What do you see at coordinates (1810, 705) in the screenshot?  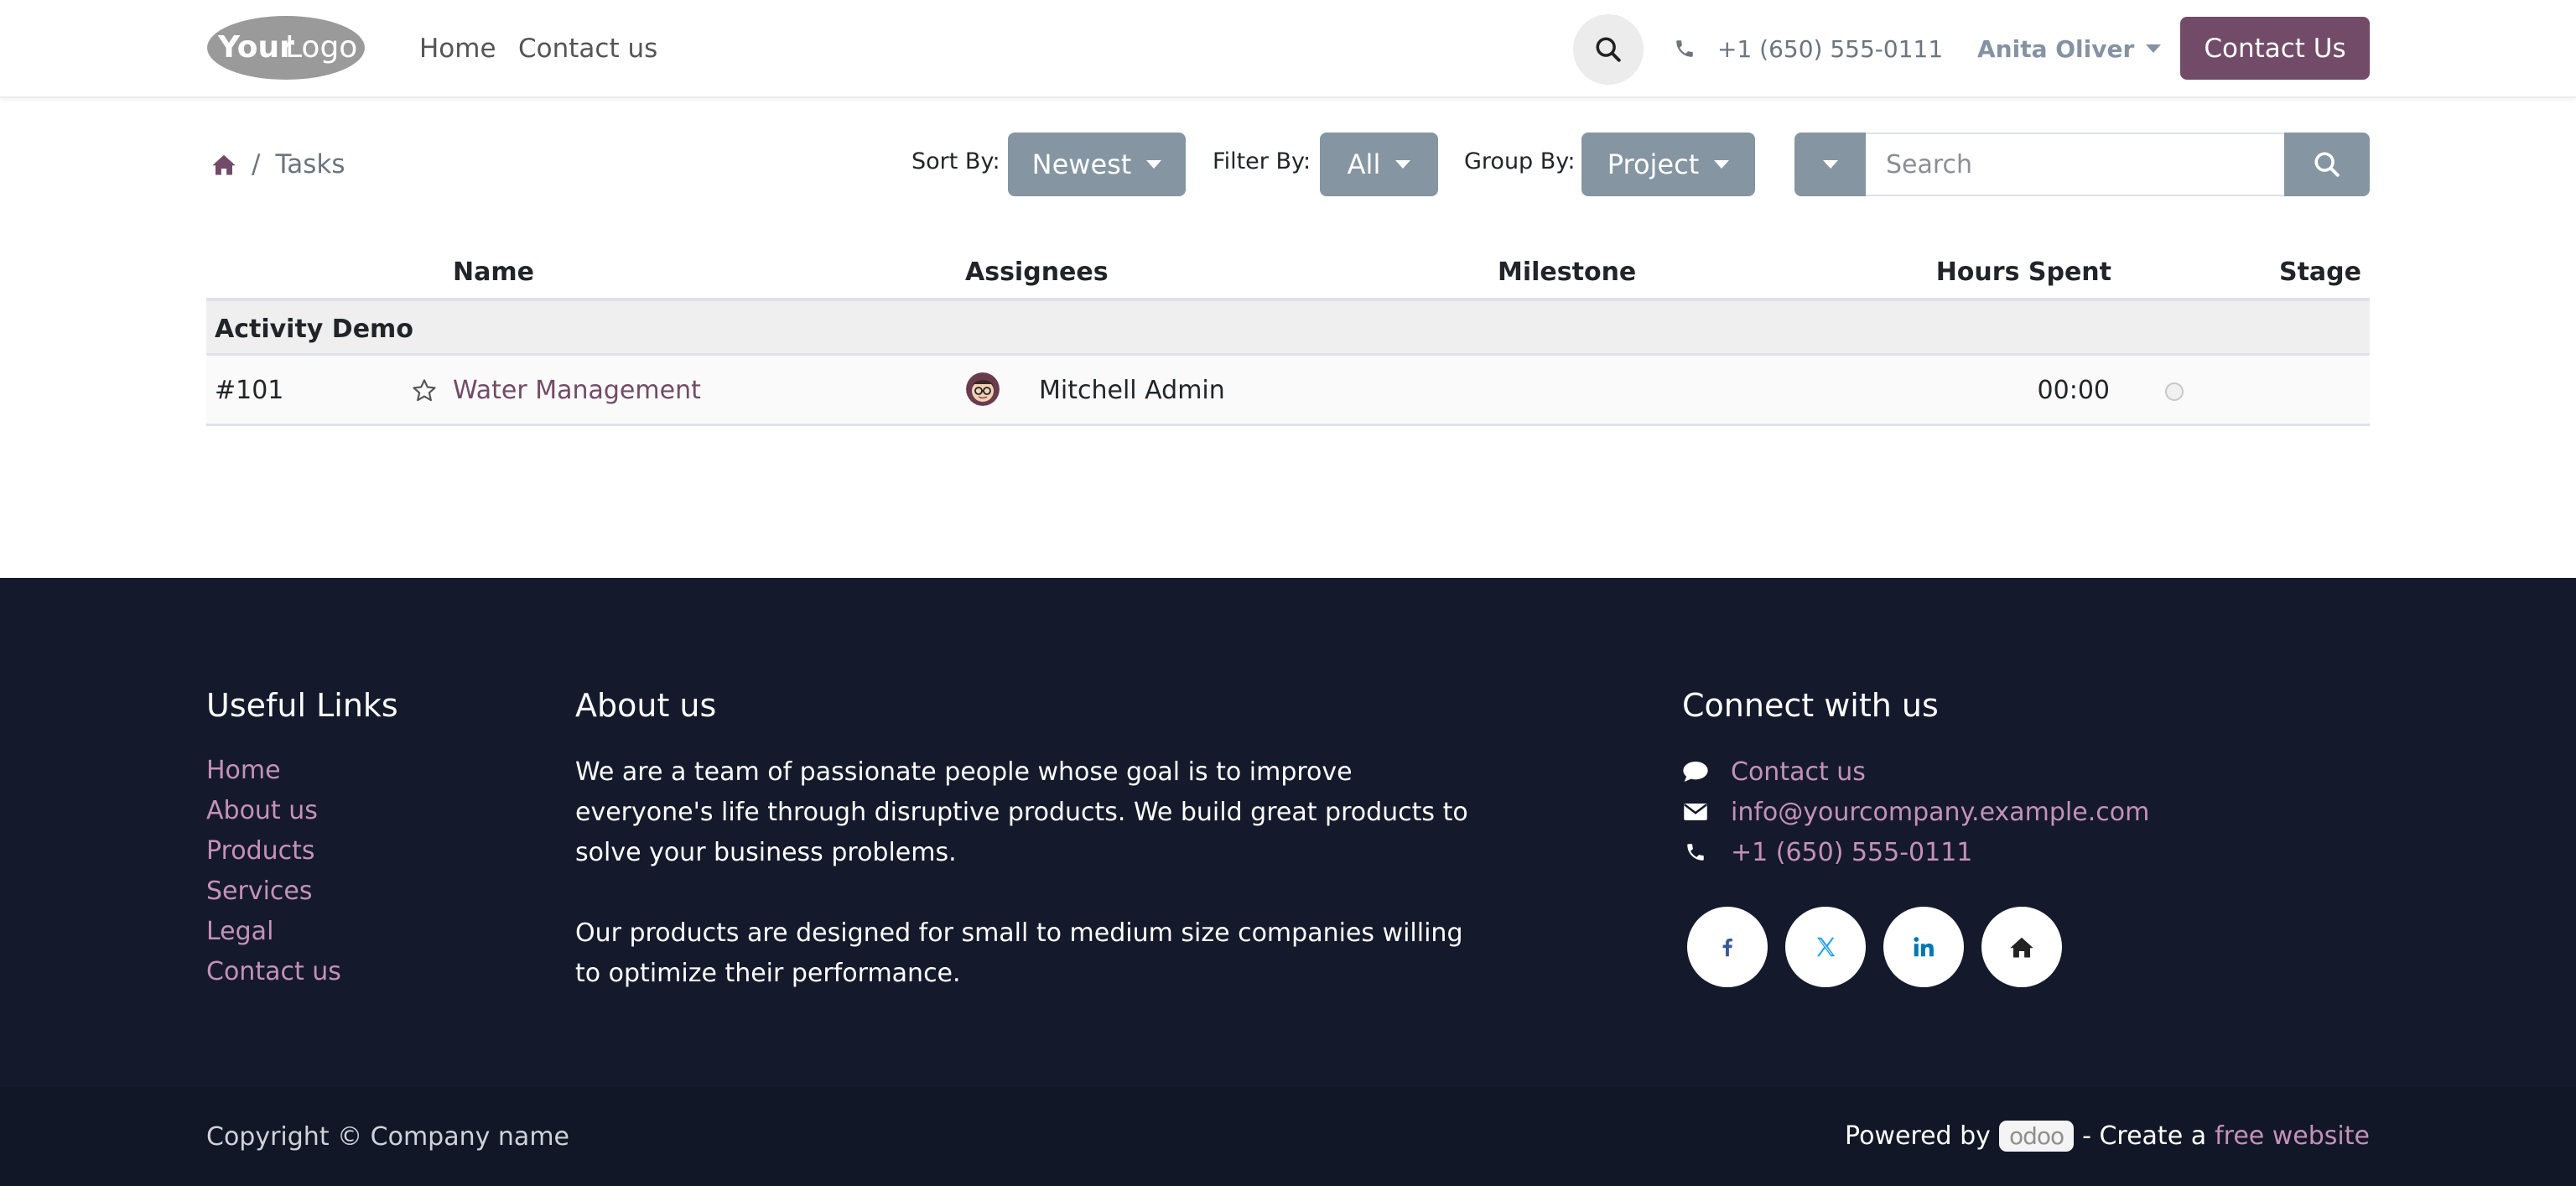 I see `connect-heading: Connect with us` at bounding box center [1810, 705].